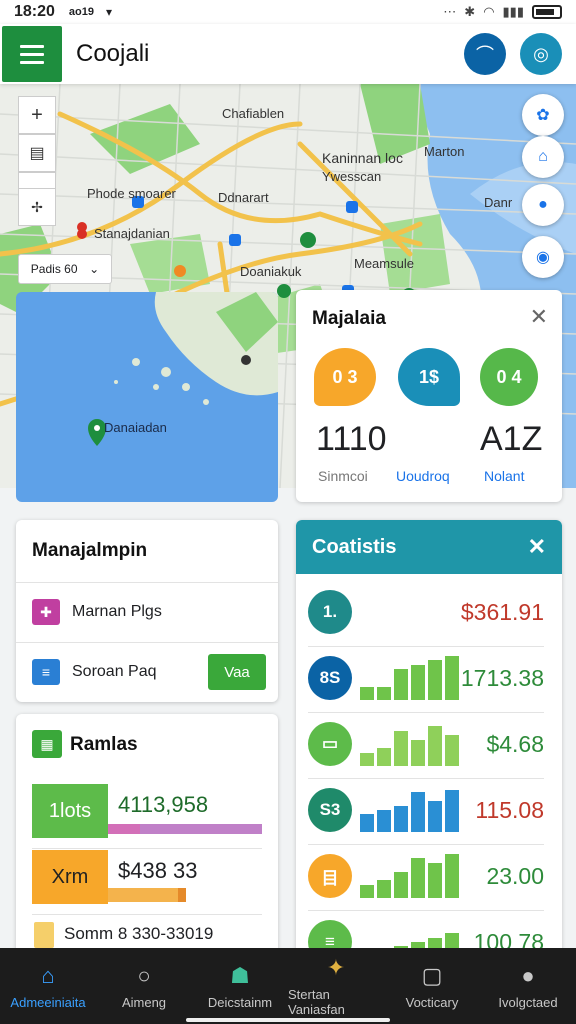 This screenshot has height=1024, width=576. I want to click on nav-item-profile: ● Ivolgctaed, so click(528, 986).